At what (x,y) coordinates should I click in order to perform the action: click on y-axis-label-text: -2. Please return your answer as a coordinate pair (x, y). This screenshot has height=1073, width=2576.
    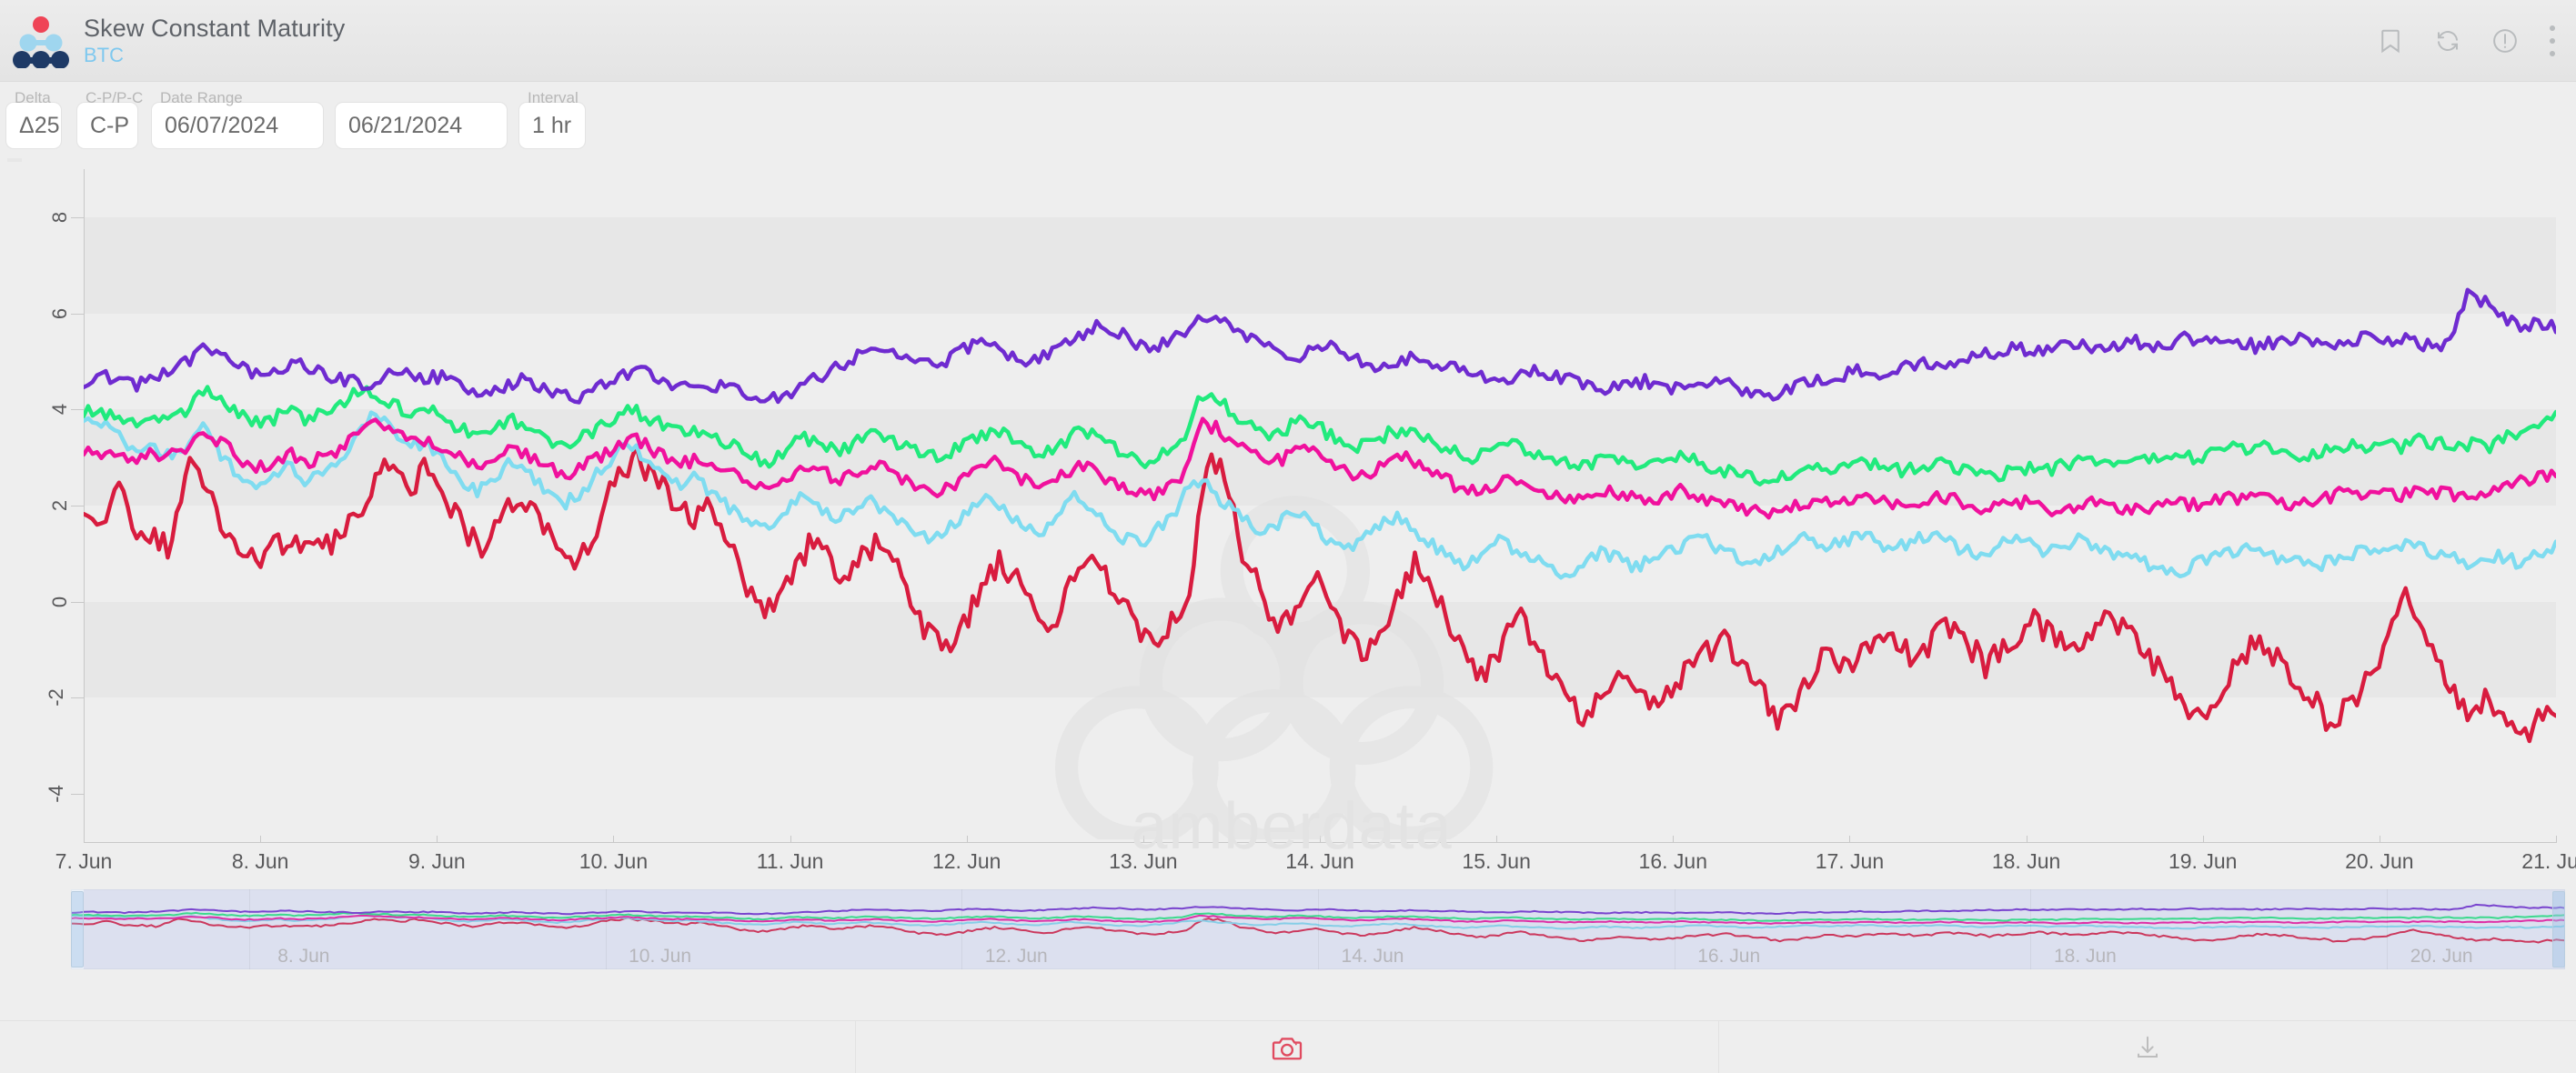
    Looking at the image, I should click on (56, 697).